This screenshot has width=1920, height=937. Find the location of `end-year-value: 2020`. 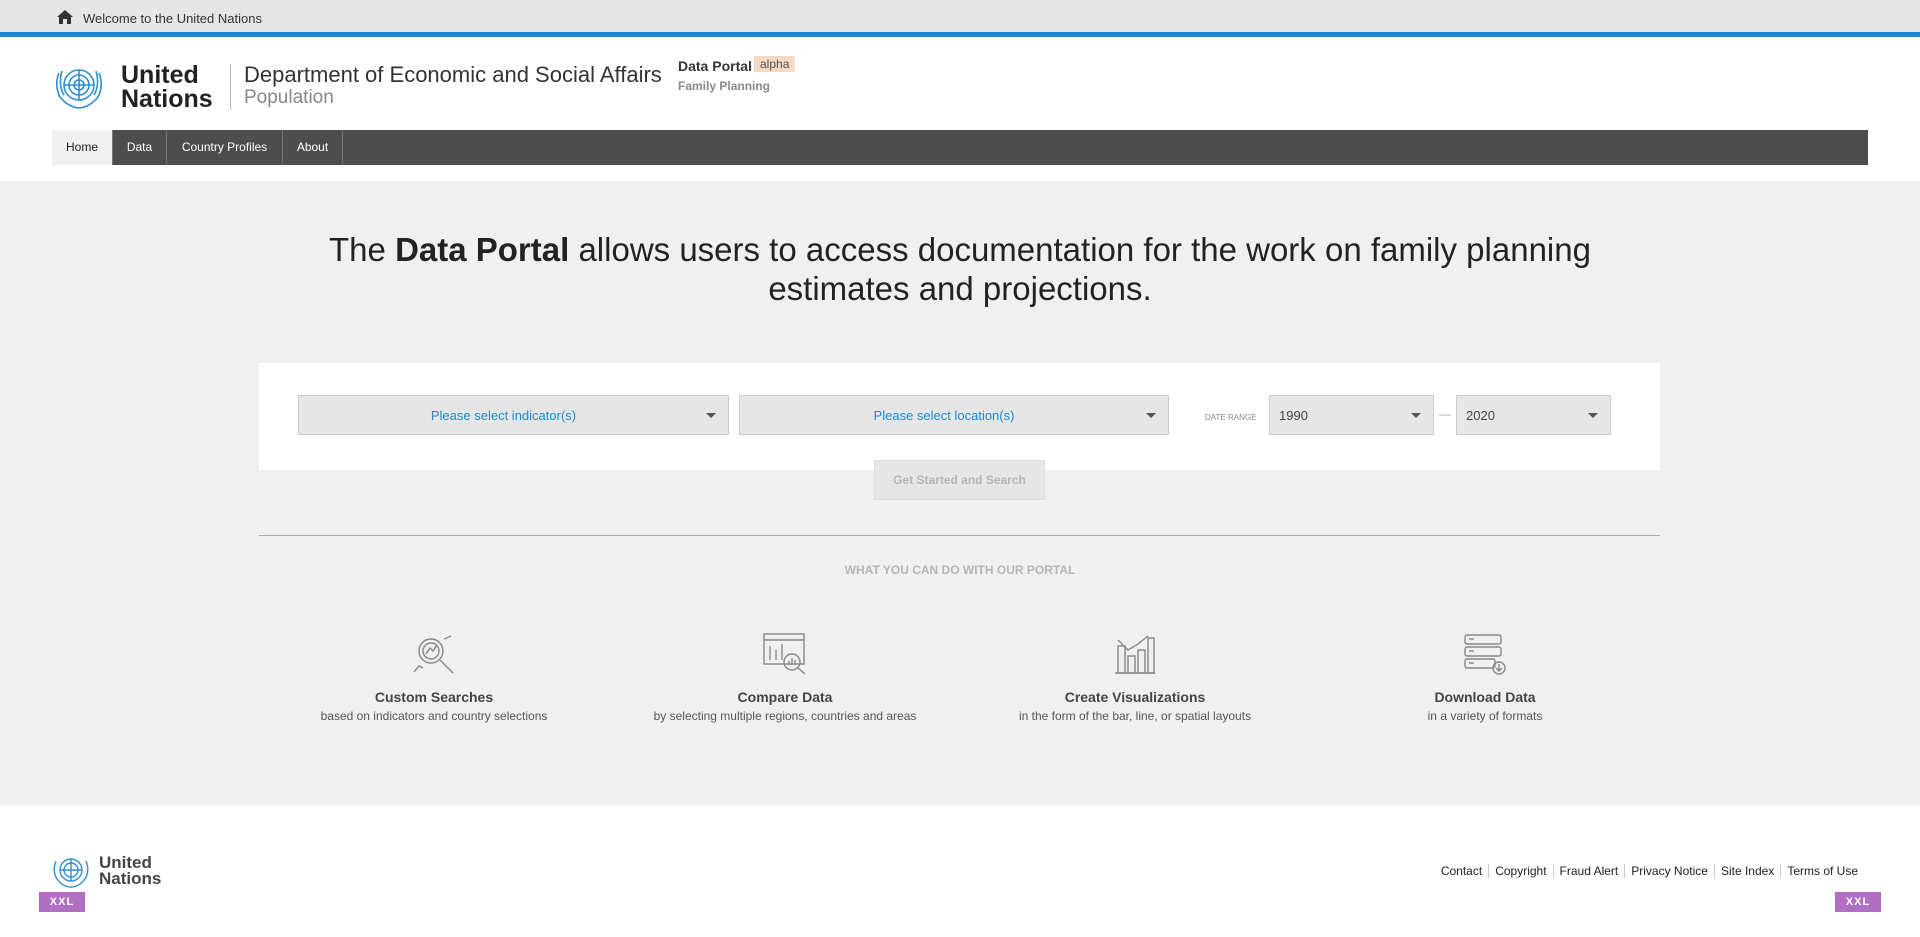

end-year-value: 2020 is located at coordinates (1480, 415).